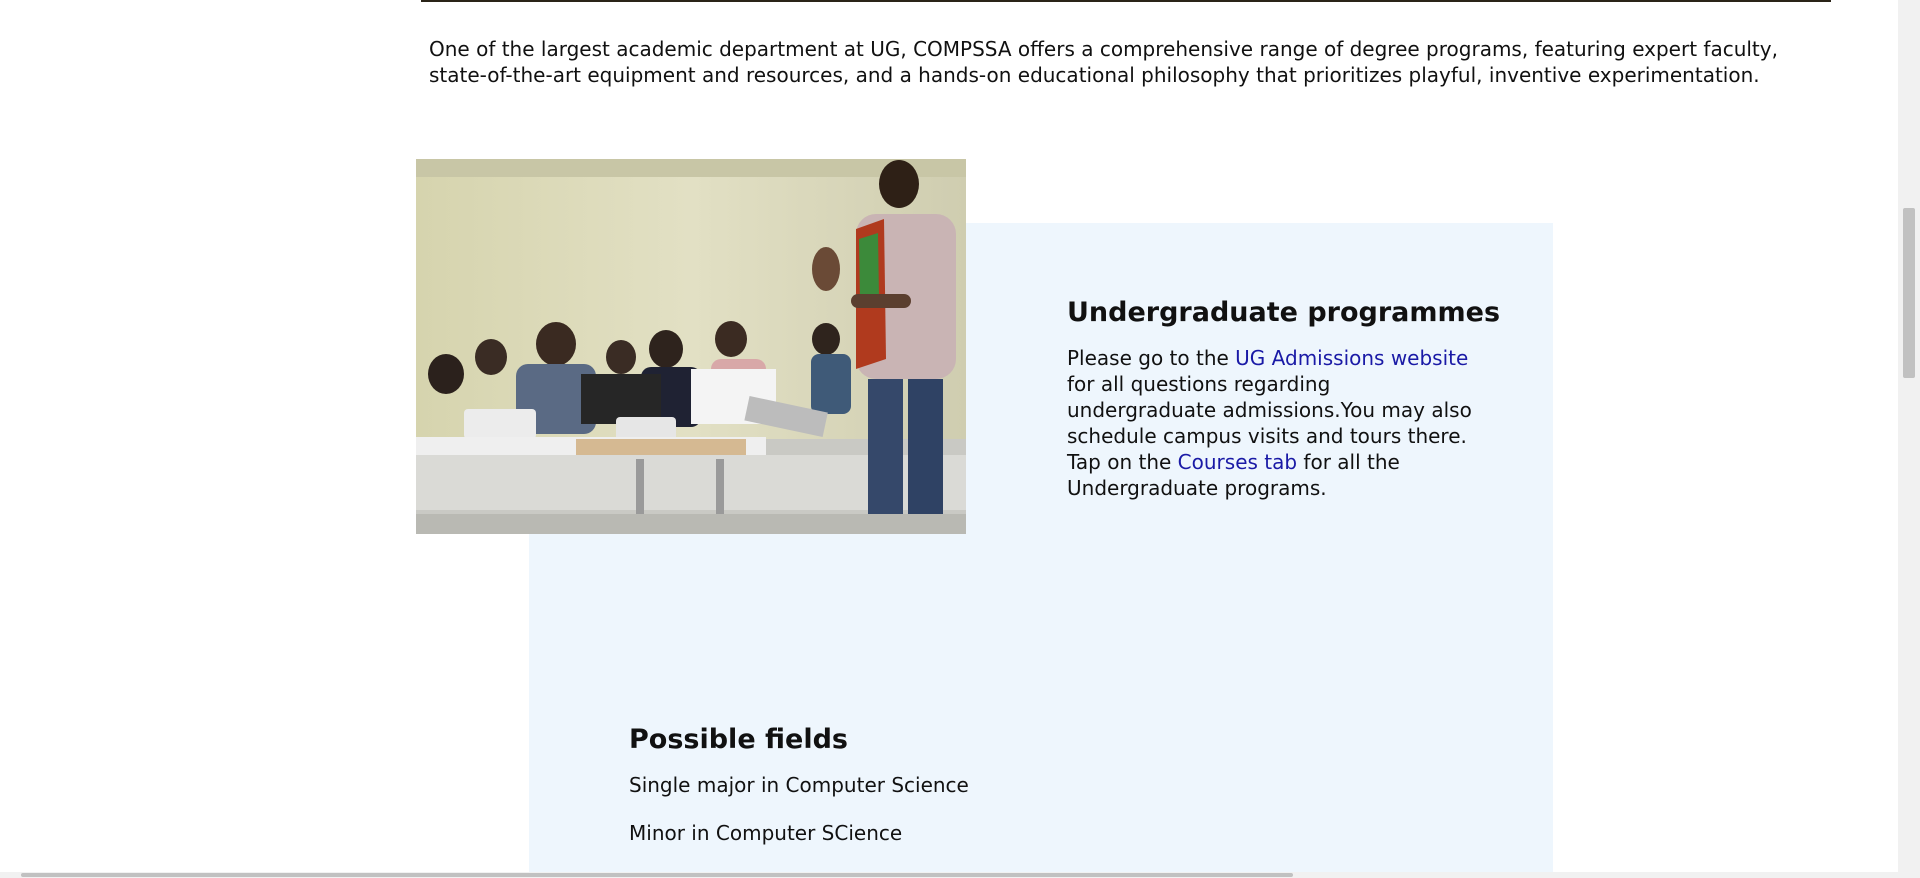 Image resolution: width=1920 pixels, height=878 pixels. What do you see at coordinates (691, 346) in the screenshot?
I see `classroom-photo` at bounding box center [691, 346].